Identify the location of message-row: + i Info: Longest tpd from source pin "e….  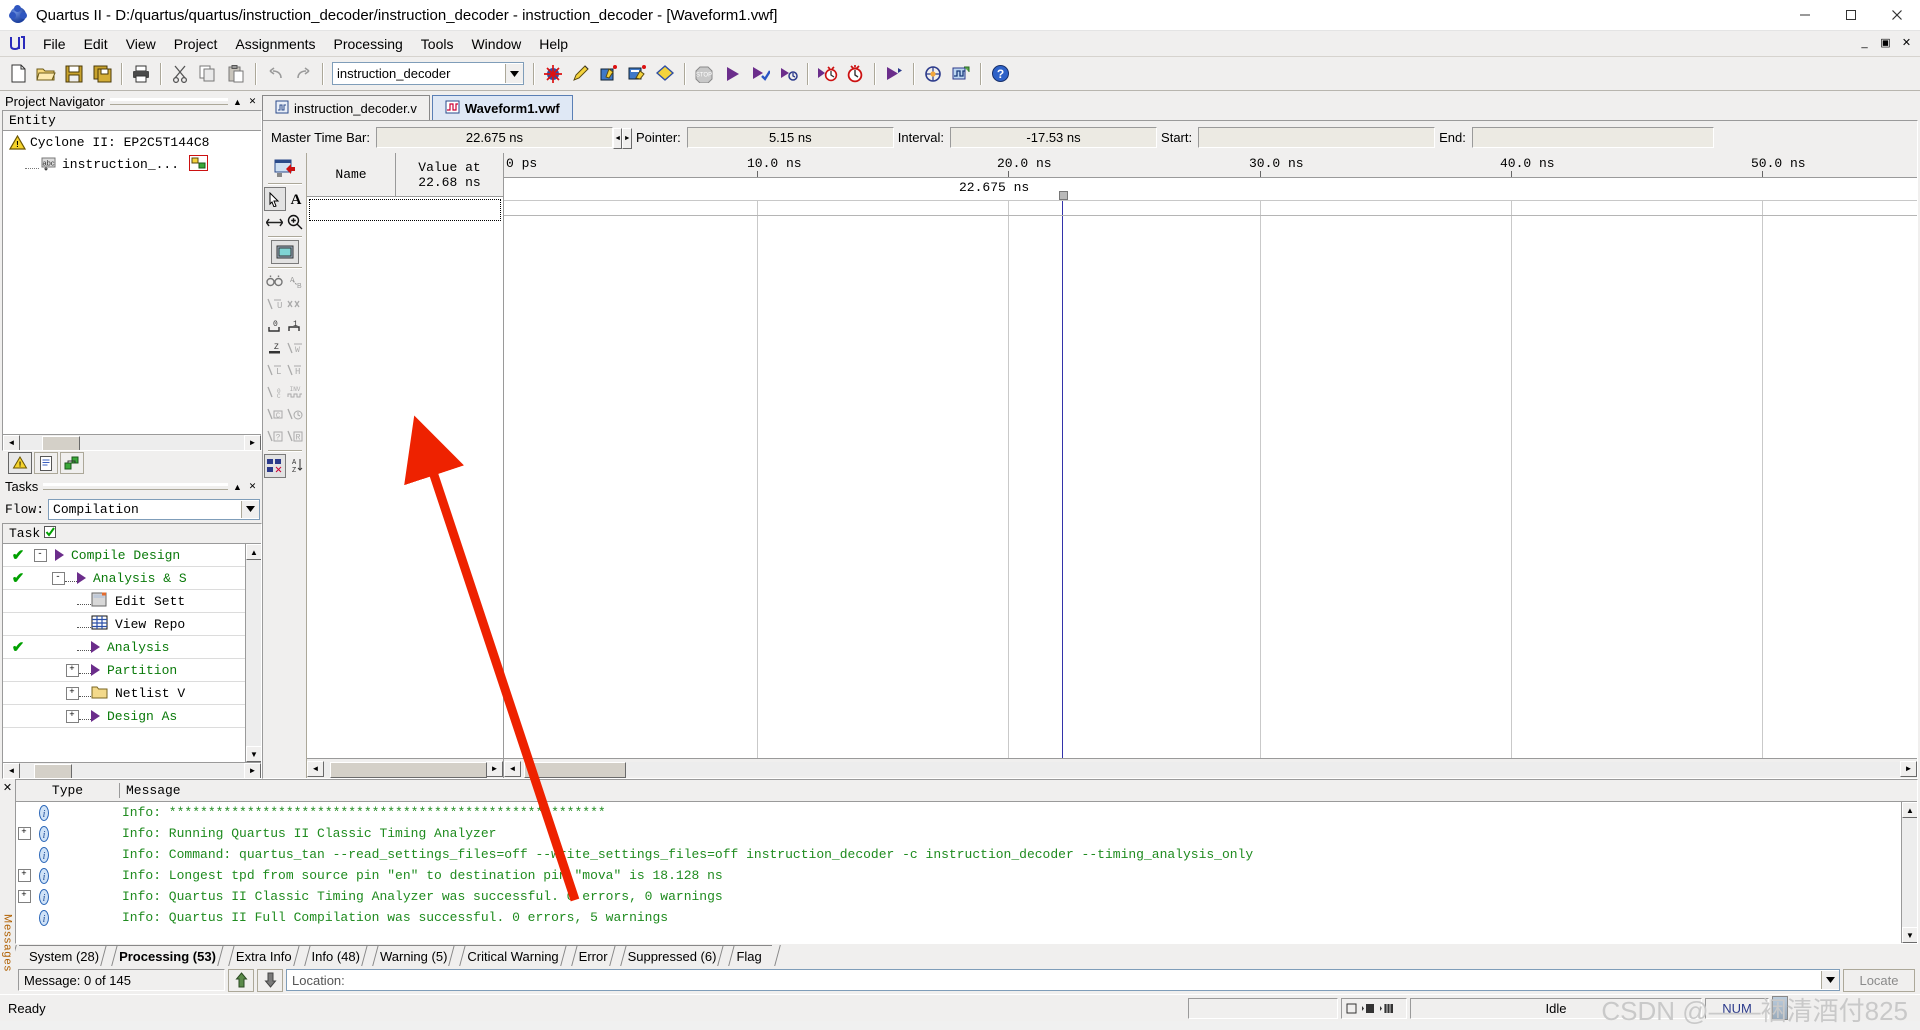
(966, 875).